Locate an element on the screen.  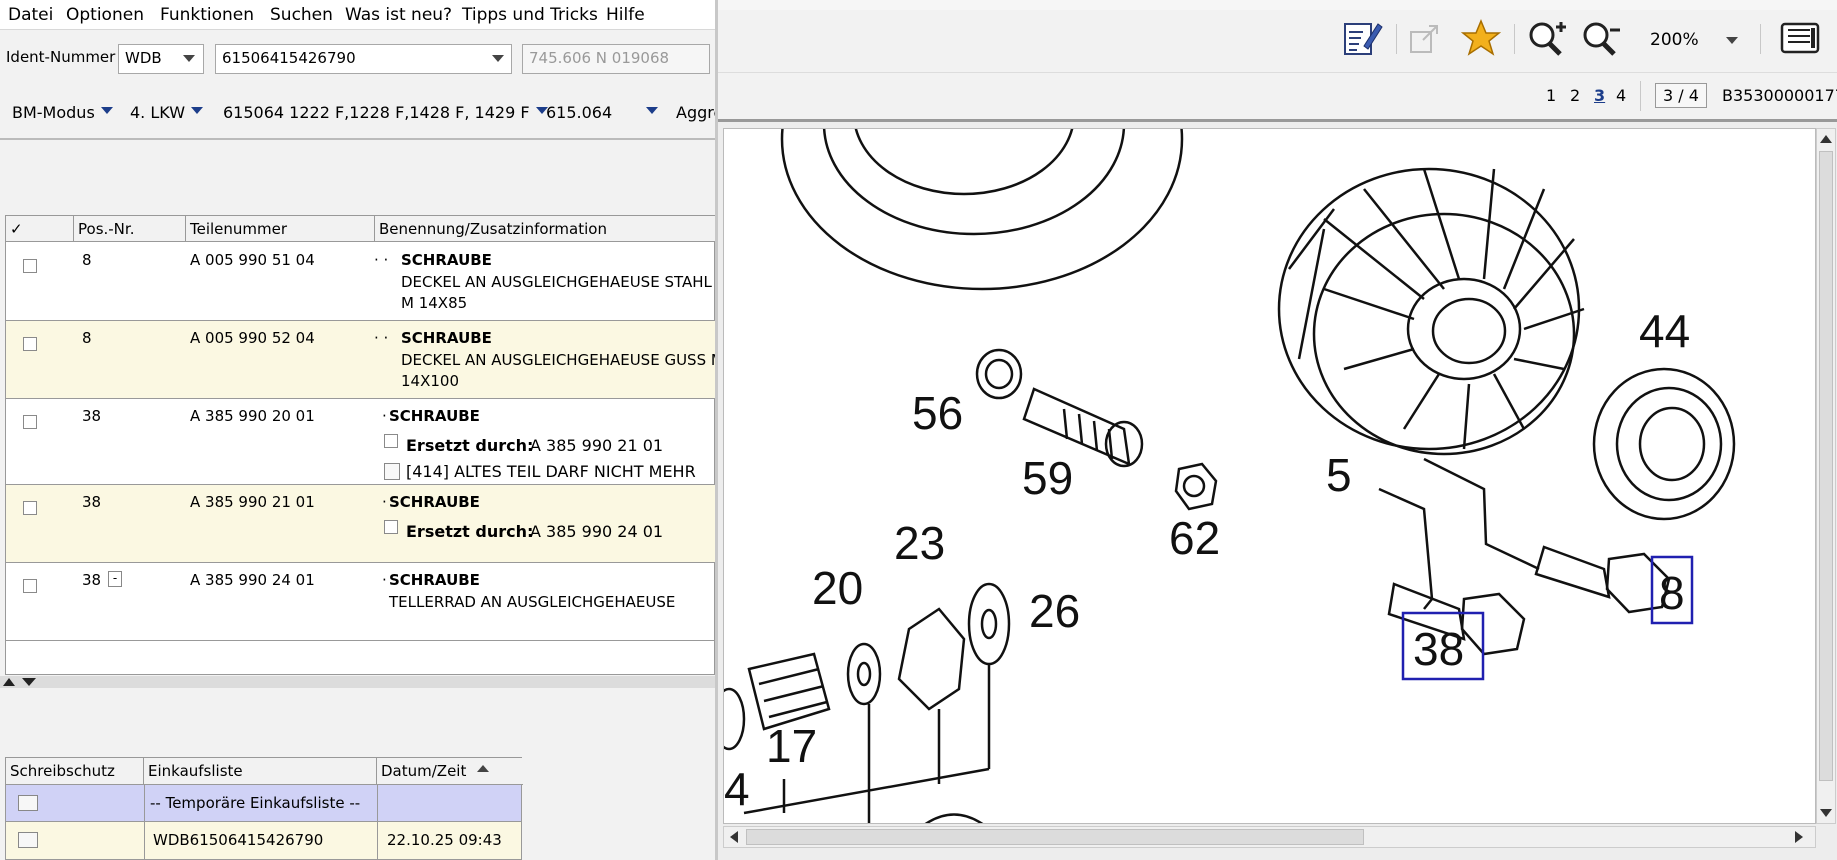
column-header-datetime: Datum/Zeit is located at coordinates (450, 771).